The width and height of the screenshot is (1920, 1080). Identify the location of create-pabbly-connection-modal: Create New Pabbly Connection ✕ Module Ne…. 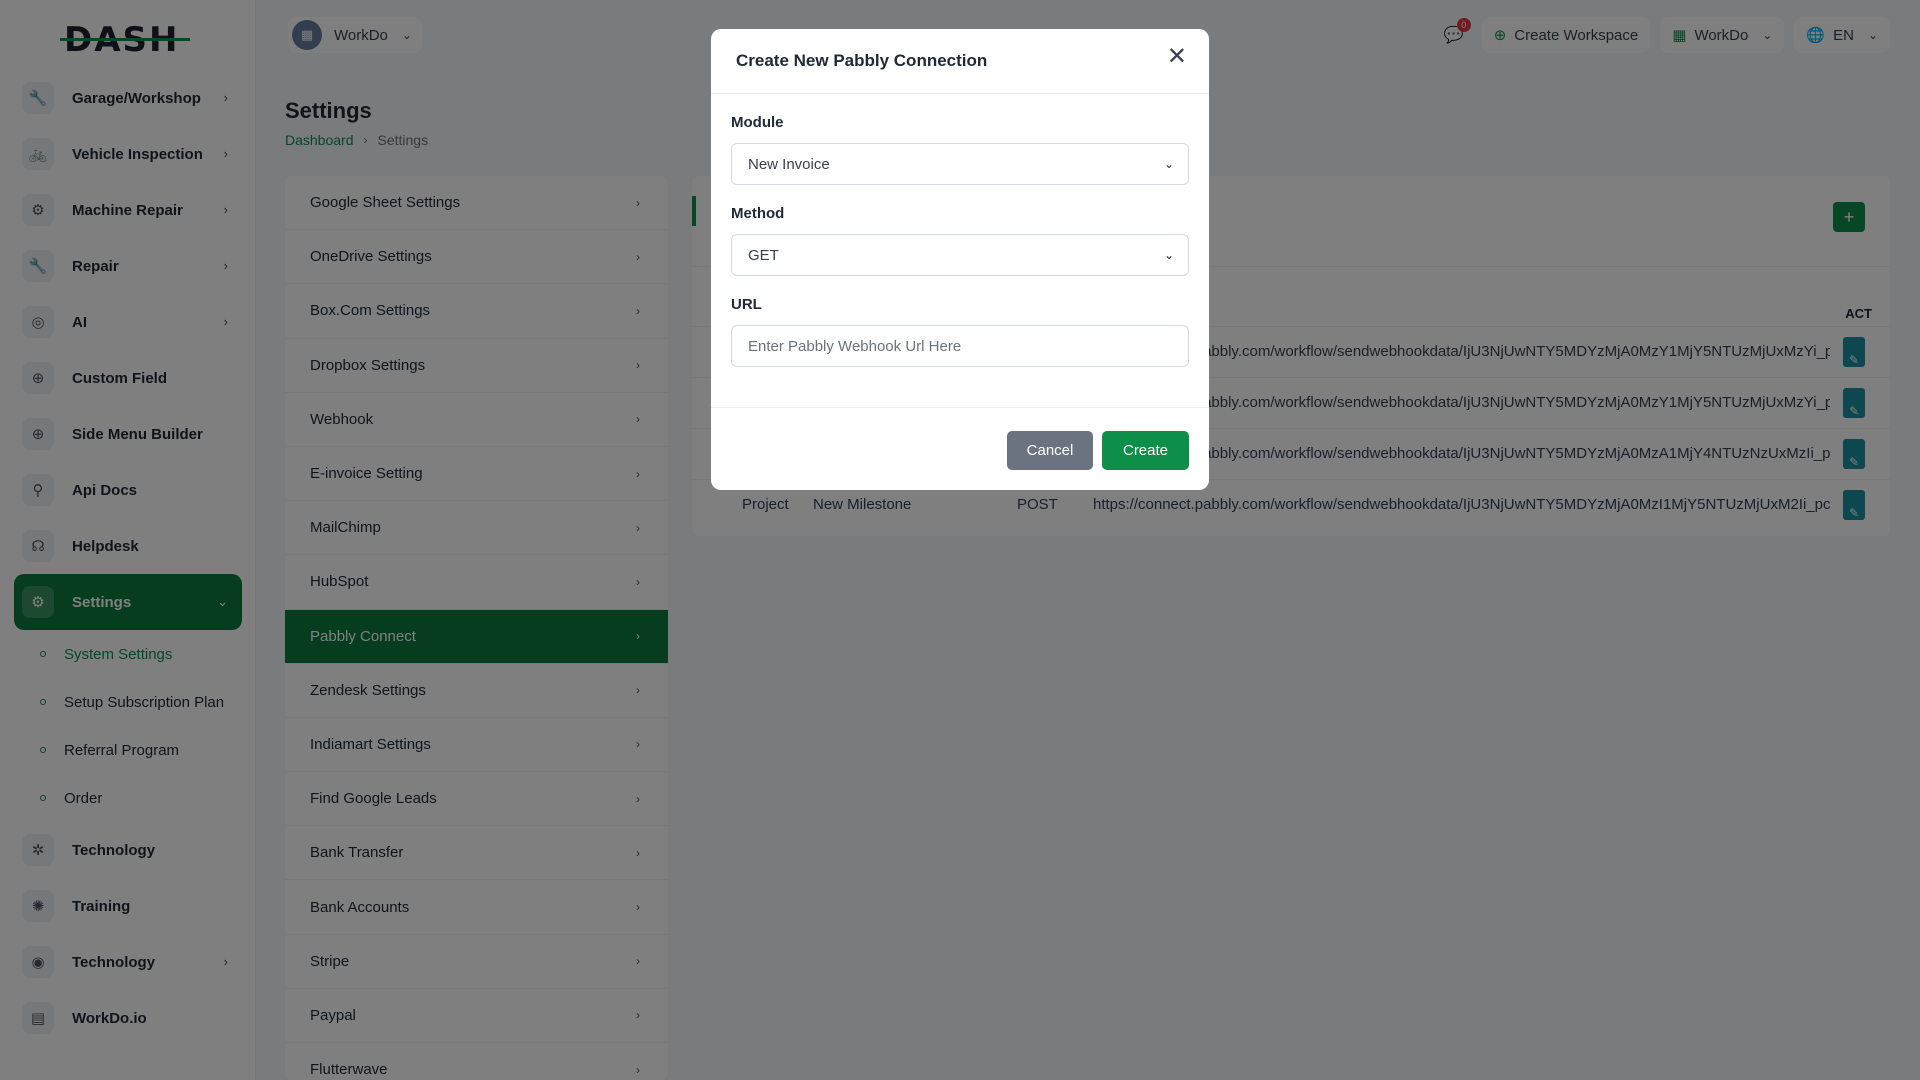
(960, 259).